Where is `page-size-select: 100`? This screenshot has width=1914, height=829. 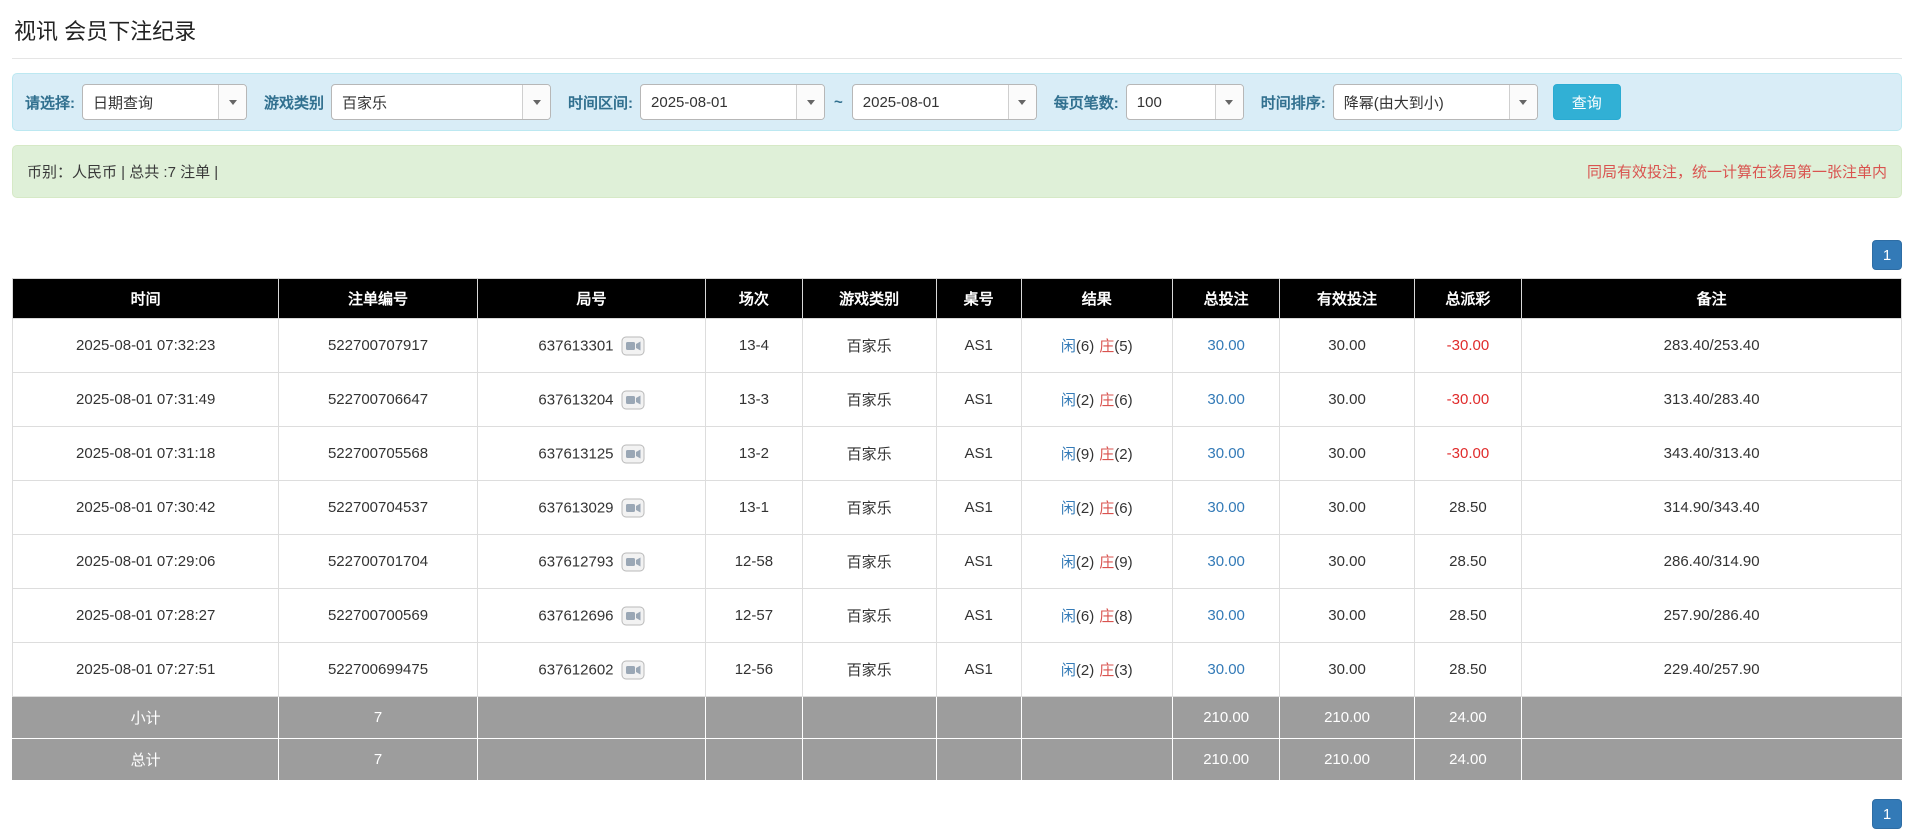 page-size-select: 100 is located at coordinates (1184, 102).